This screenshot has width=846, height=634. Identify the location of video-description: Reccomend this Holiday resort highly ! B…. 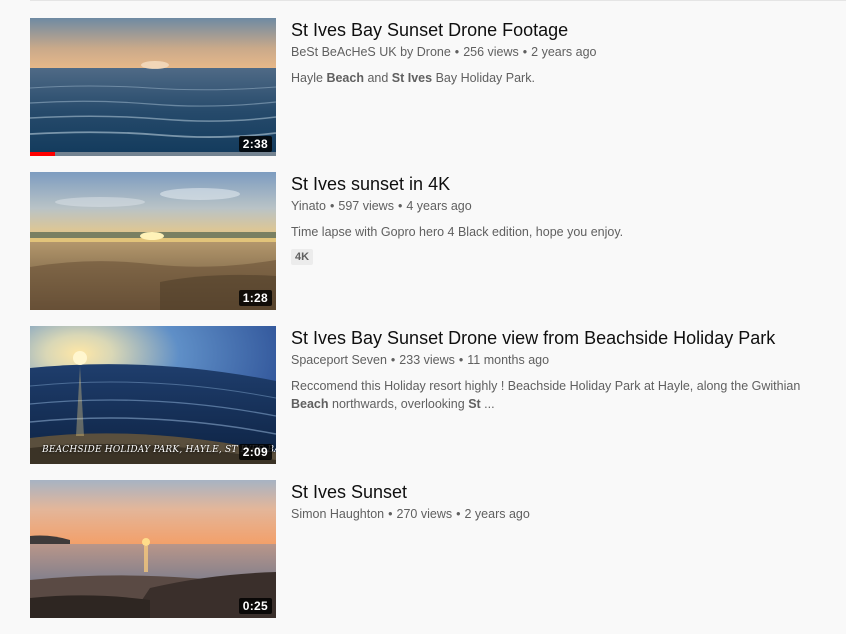
(563, 395).